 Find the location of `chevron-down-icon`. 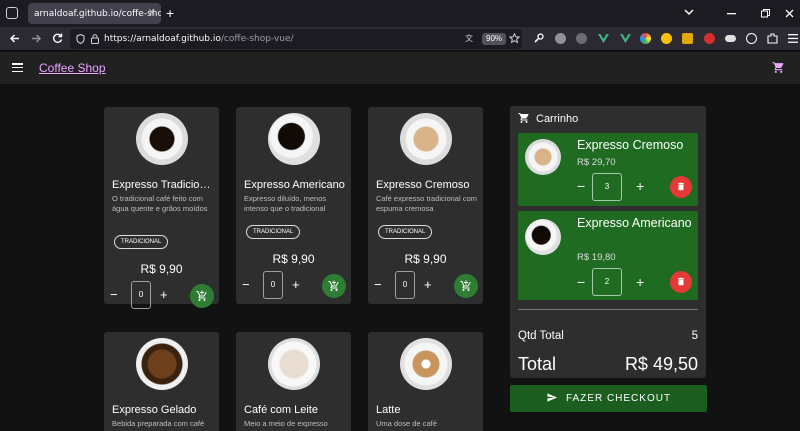

chevron-down-icon is located at coordinates (689, 12).